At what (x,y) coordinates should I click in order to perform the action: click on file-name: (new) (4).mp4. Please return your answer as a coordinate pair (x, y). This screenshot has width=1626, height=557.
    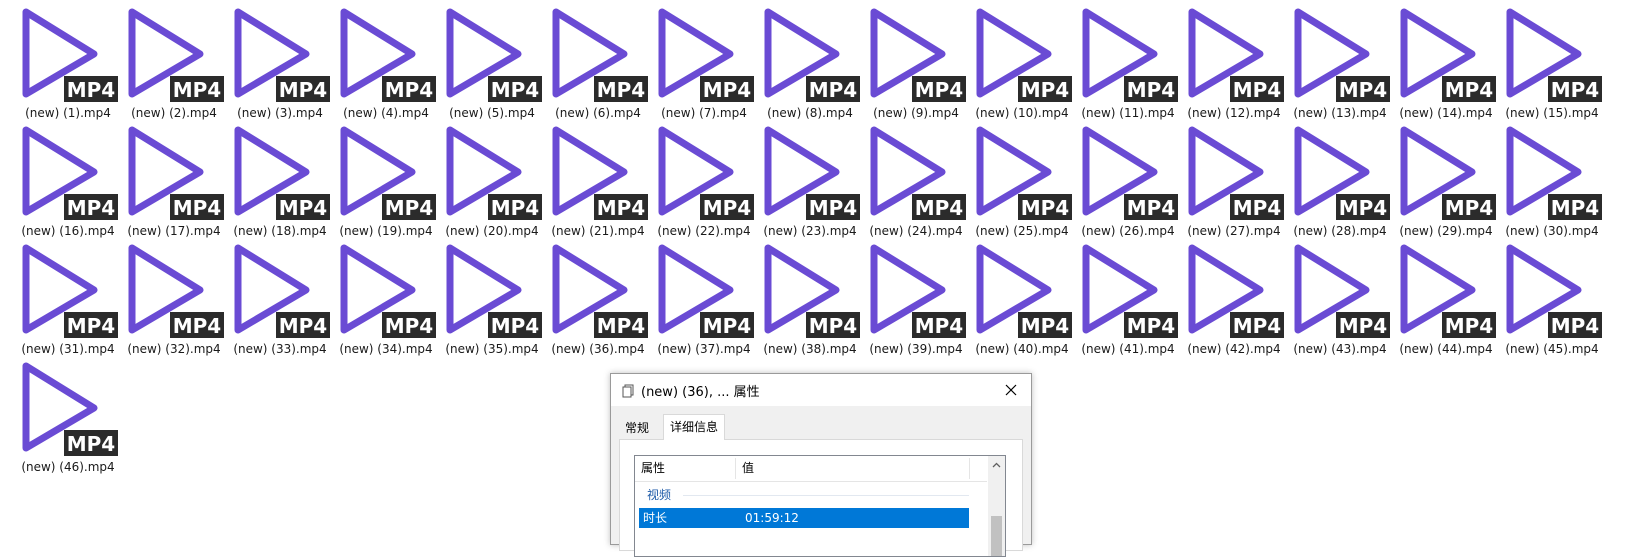
    Looking at the image, I should click on (386, 113).